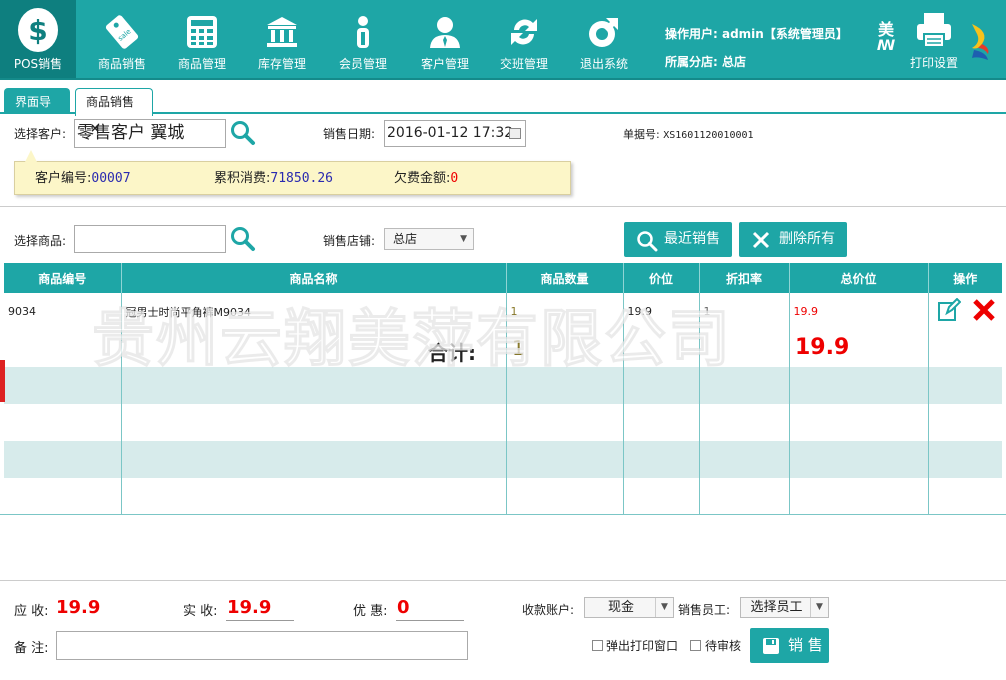 The width and height of the screenshot is (1006, 680). Describe the element at coordinates (756, 48) in the screenshot. I see `user-info: 操作用户: admin【系统管理员】 所属分店: 总店` at that location.